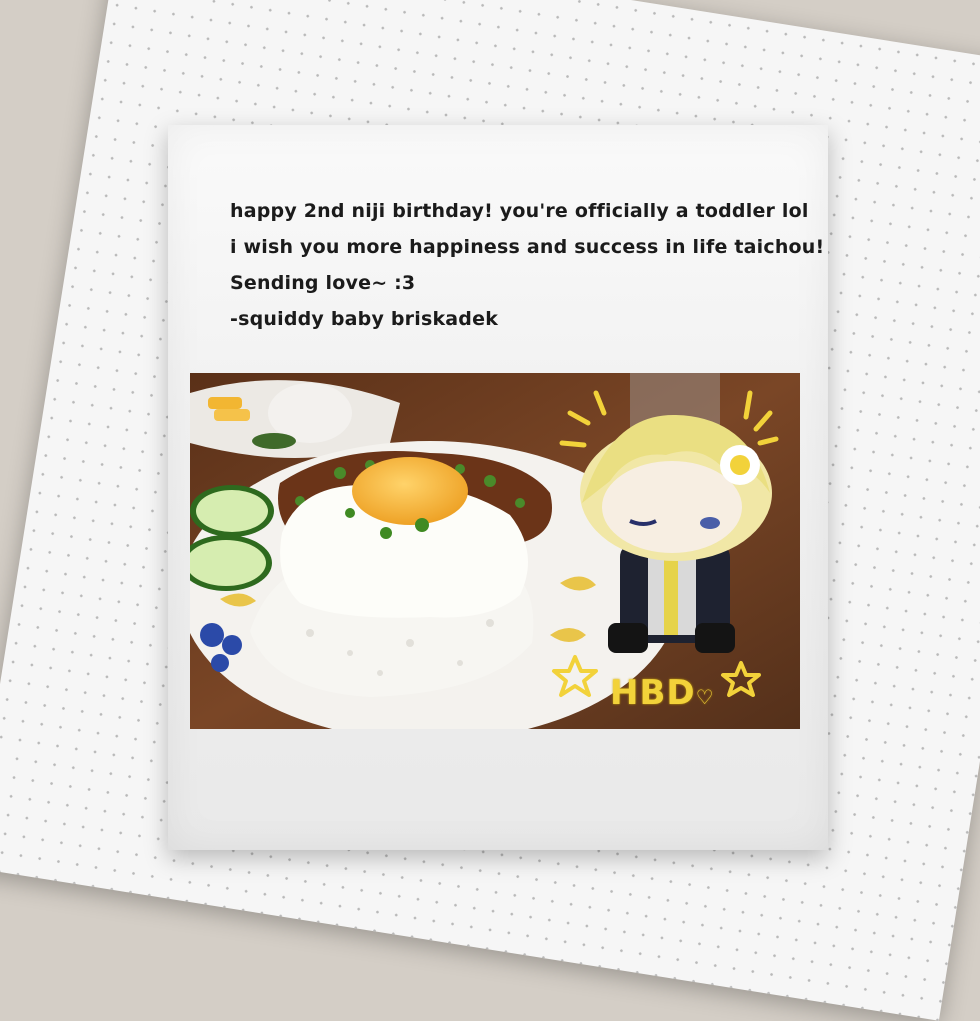 This screenshot has width=980, height=1021. I want to click on message-line-4: -squiddy baby briskadek, so click(364, 319).